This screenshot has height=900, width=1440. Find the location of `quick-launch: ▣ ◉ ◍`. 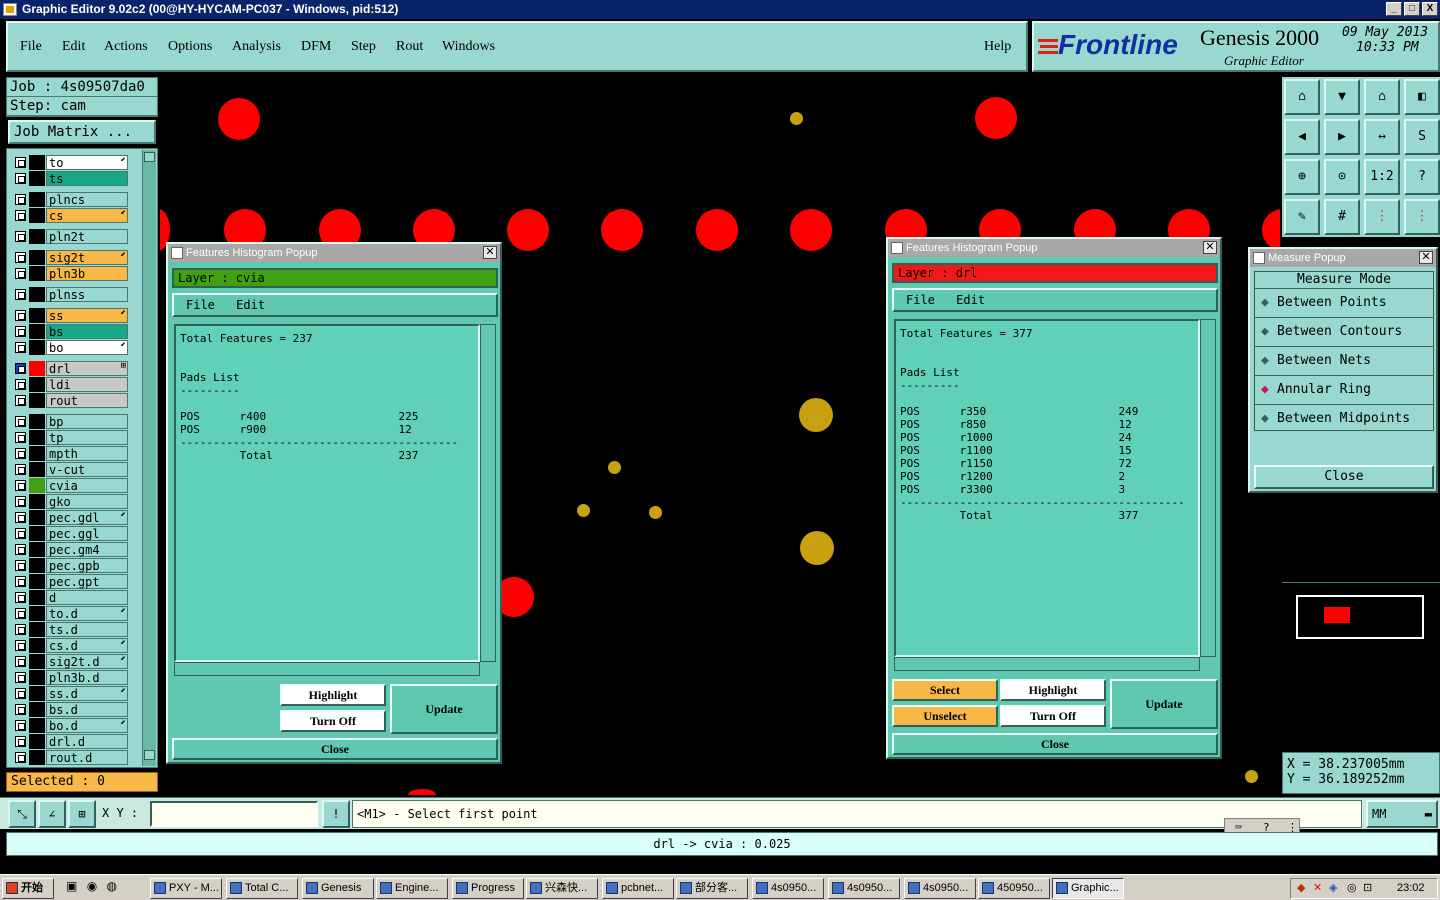

quick-launch: ▣ ◉ ◍ is located at coordinates (102, 888).